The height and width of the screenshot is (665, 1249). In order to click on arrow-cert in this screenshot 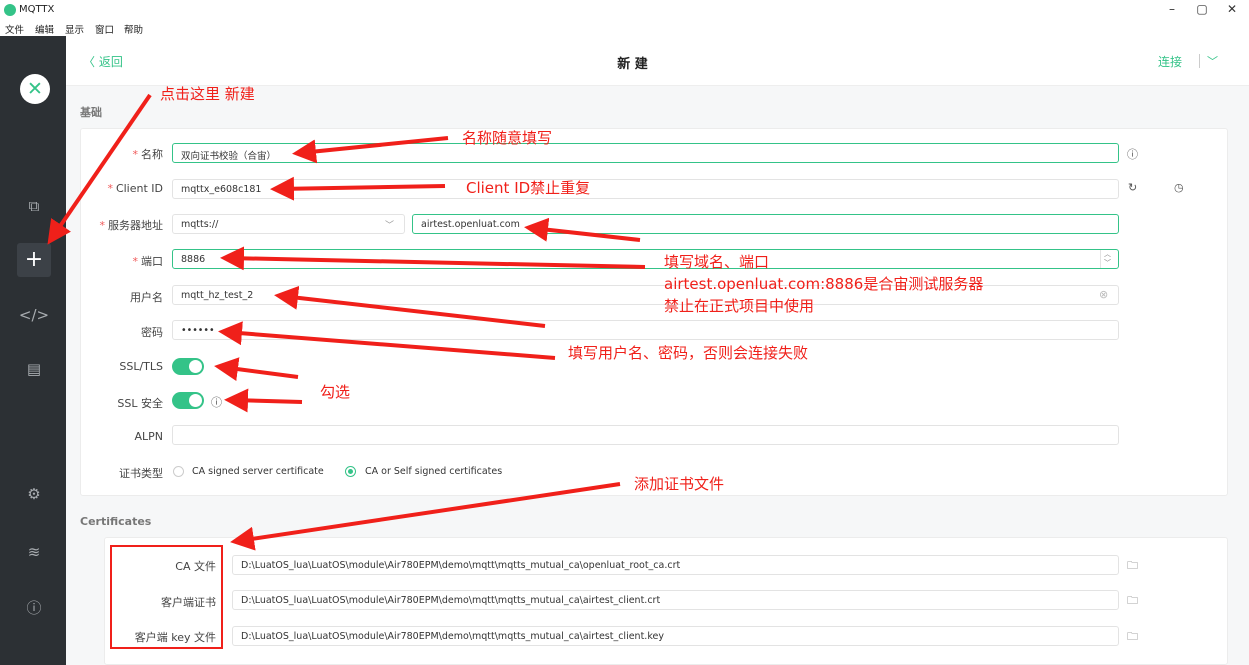, I will do `click(425, 516)`.